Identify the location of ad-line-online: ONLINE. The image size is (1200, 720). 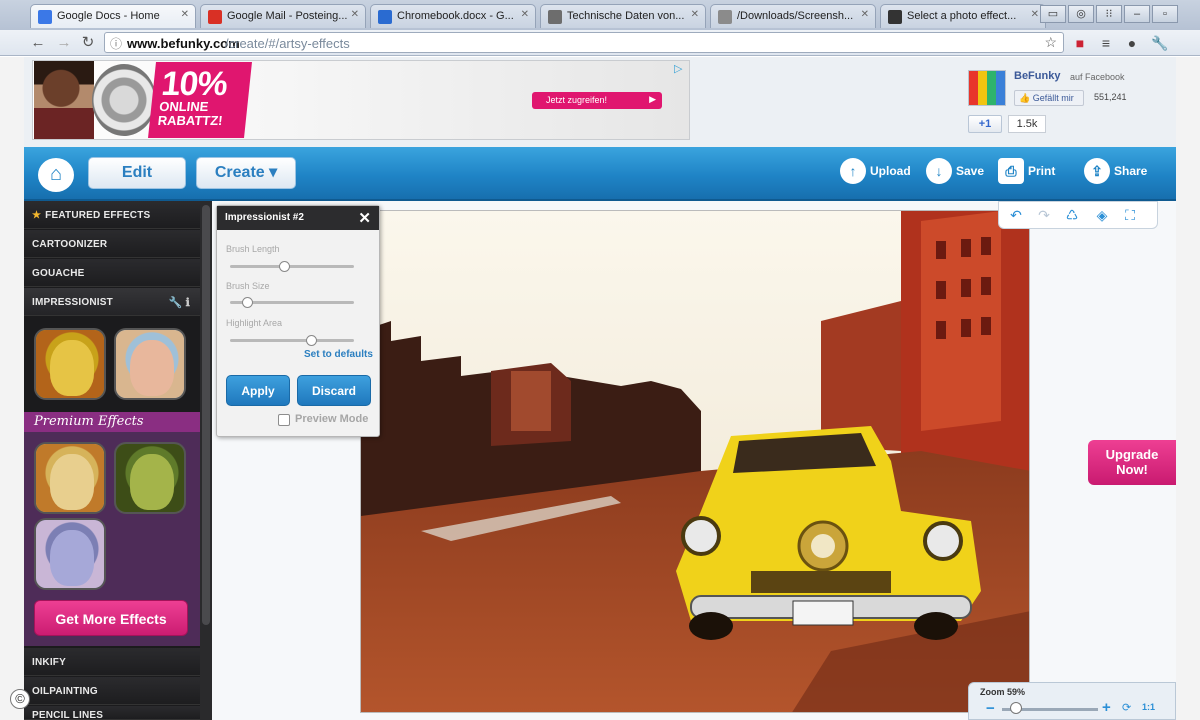
(184, 106).